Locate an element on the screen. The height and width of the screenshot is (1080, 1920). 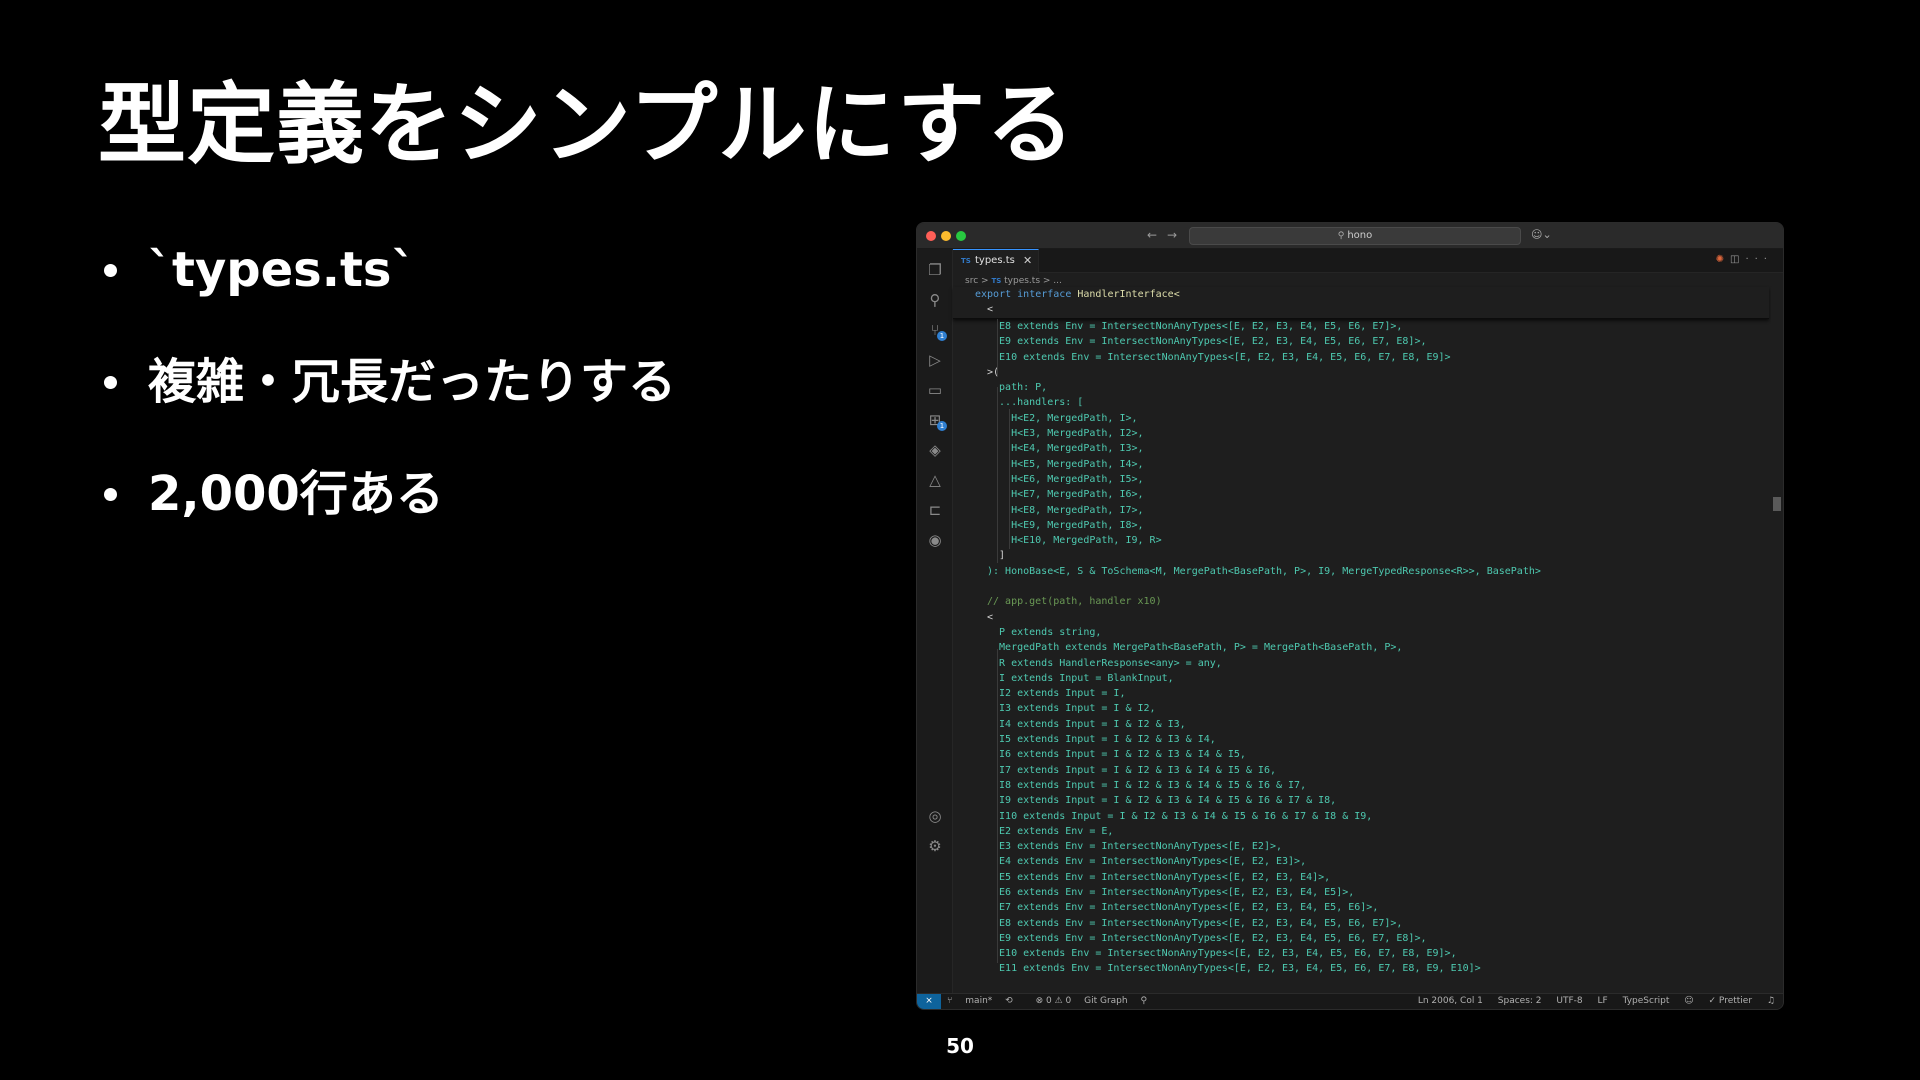
copilot-status-icon: ☺ is located at coordinates (1688, 1001).